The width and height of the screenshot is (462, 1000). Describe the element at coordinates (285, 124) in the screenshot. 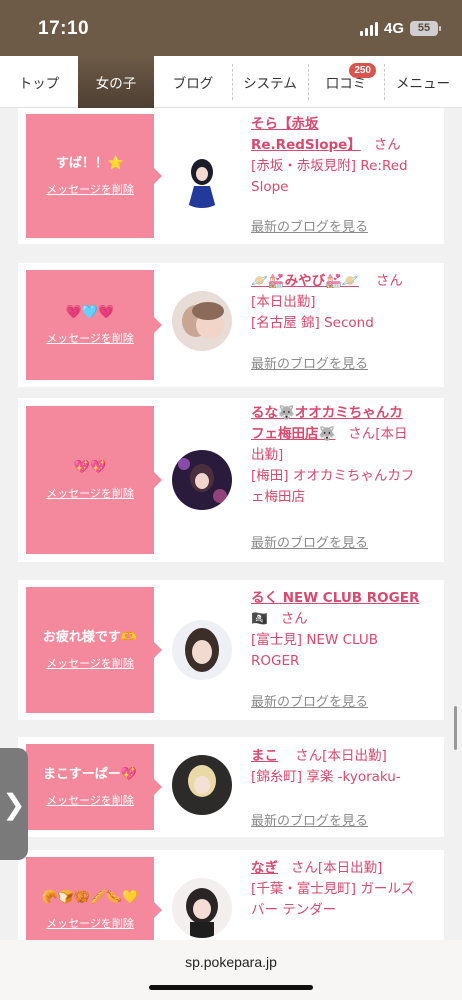

I see `girl-name: そら【赤坂` at that location.